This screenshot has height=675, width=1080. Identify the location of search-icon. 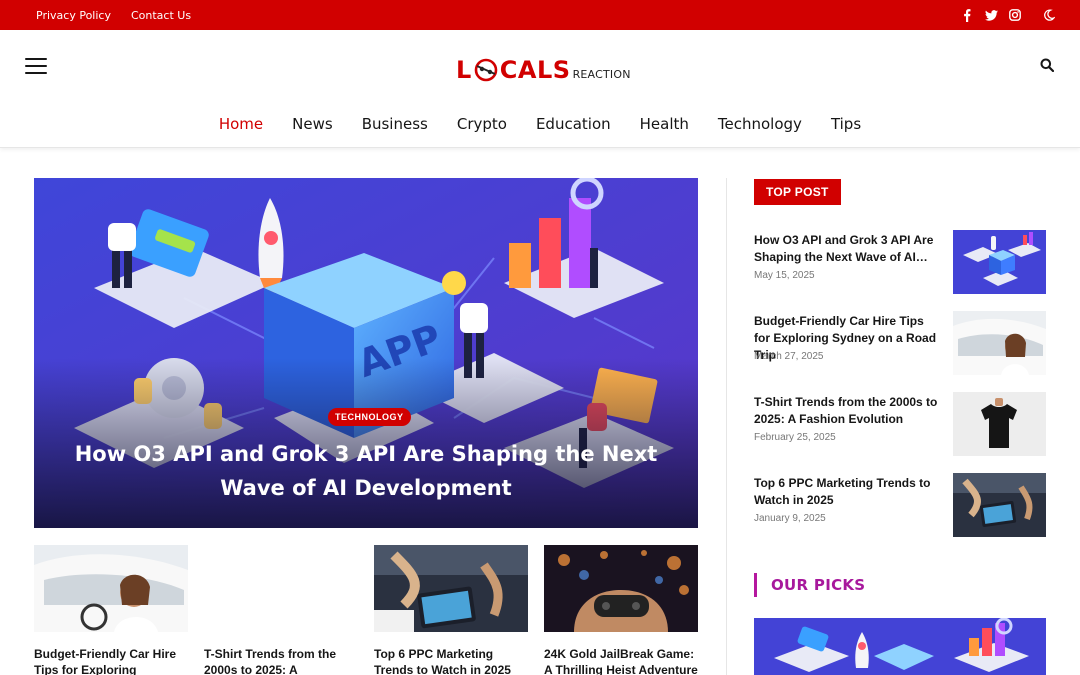
(1048, 66).